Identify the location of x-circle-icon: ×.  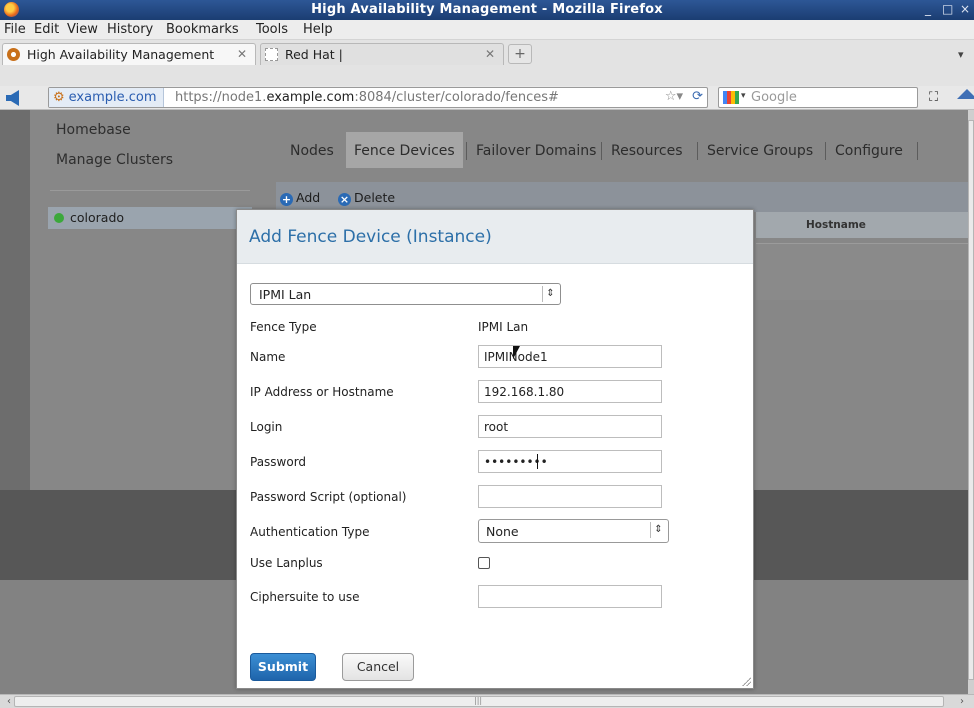
(344, 199).